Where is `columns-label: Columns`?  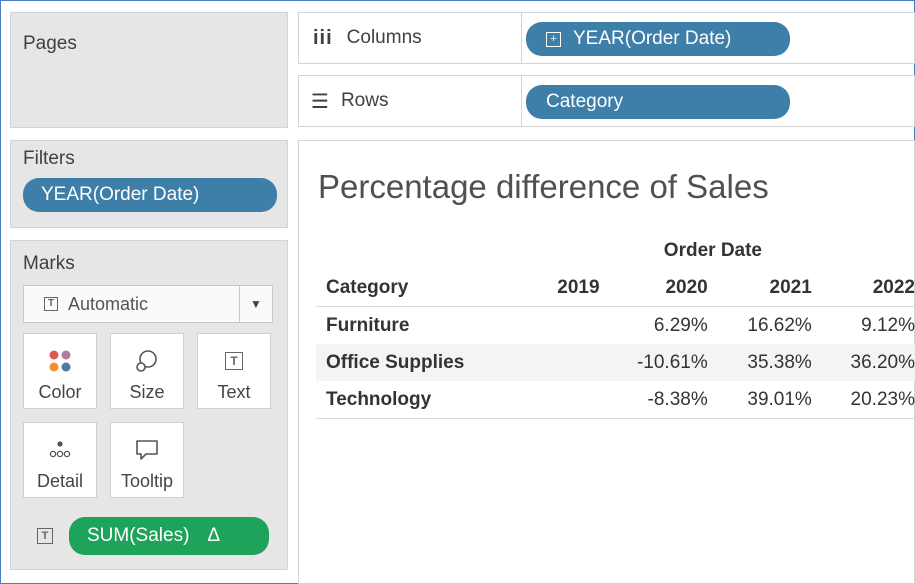
columns-label: Columns is located at coordinates (384, 37).